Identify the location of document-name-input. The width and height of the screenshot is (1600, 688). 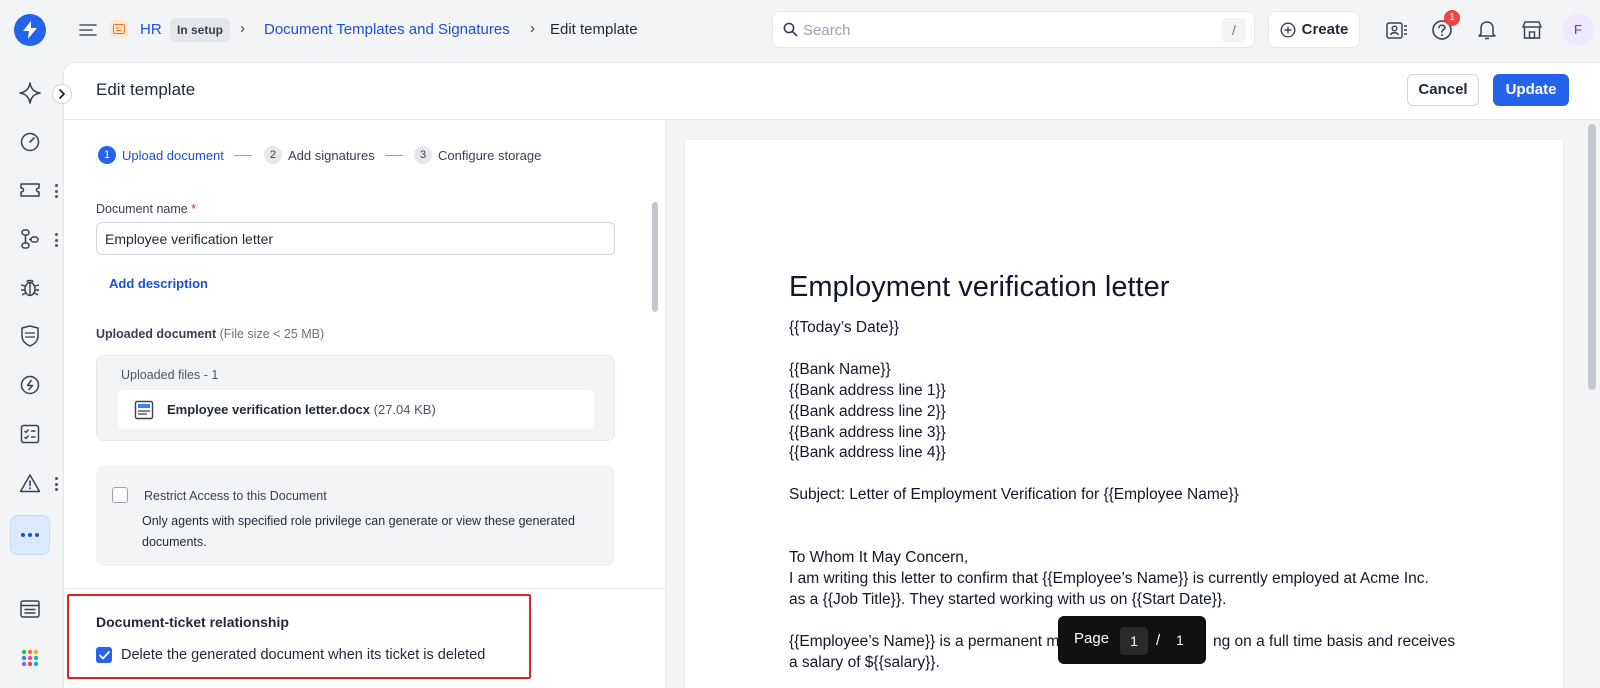
(355, 238).